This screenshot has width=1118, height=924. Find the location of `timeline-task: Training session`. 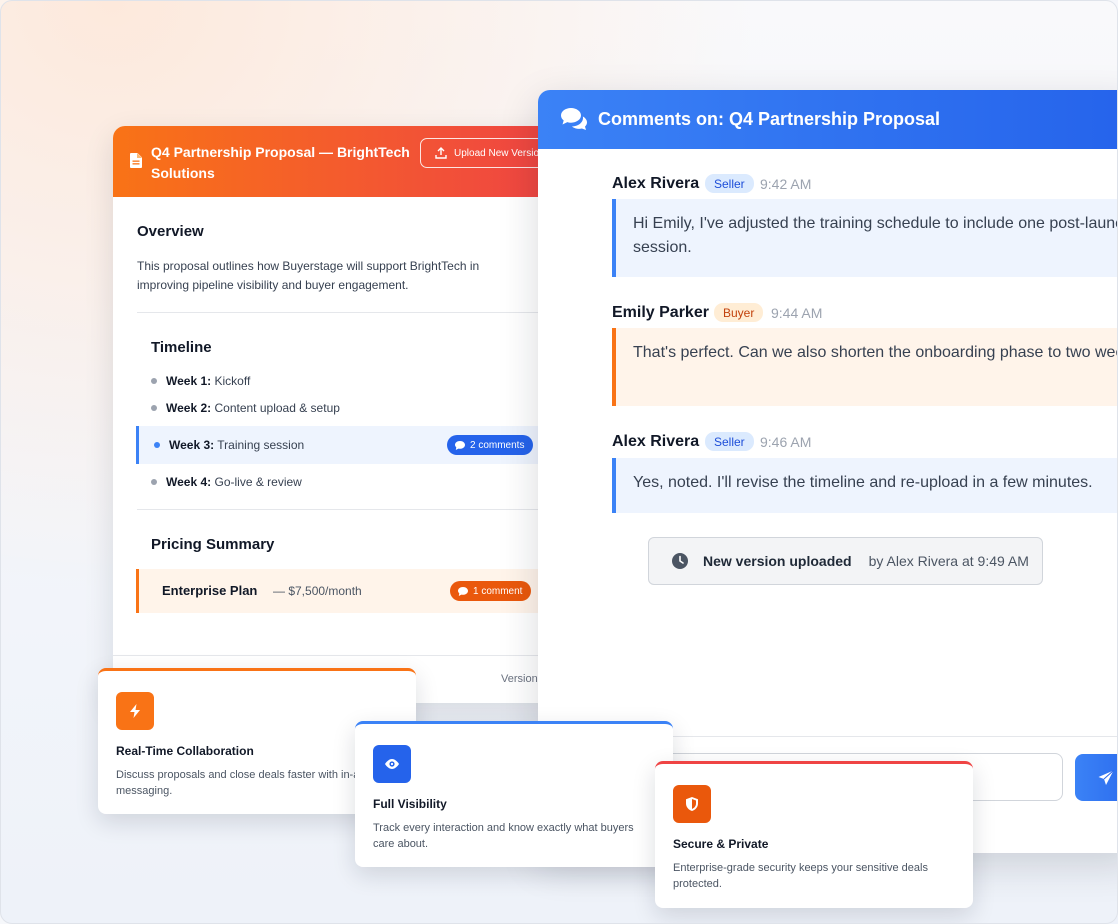

timeline-task: Training session is located at coordinates (261, 445).